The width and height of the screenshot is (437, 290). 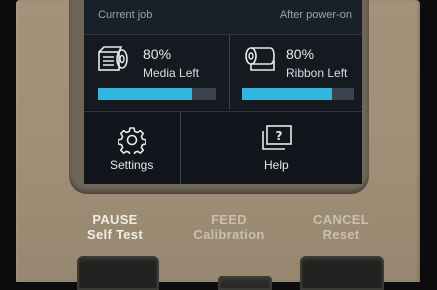 I want to click on ribbon-level-bar, so click(x=298, y=94).